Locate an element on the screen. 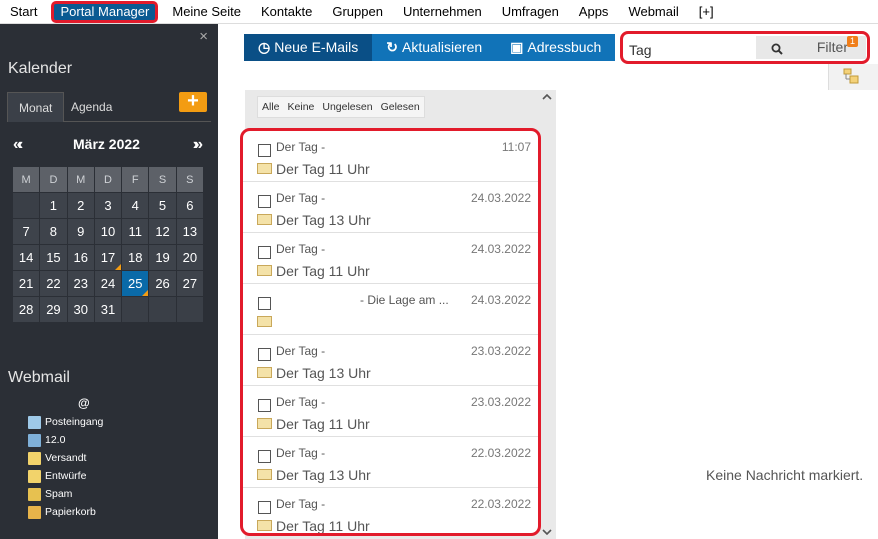 The height and width of the screenshot is (539, 878). nav-item-: [+] is located at coordinates (706, 12).